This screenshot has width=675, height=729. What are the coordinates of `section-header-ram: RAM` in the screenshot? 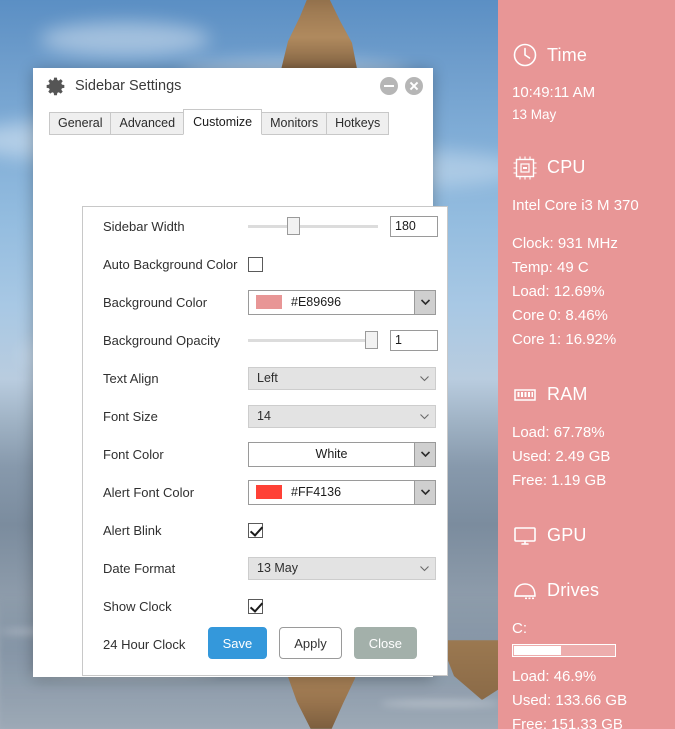 It's located at (586, 395).